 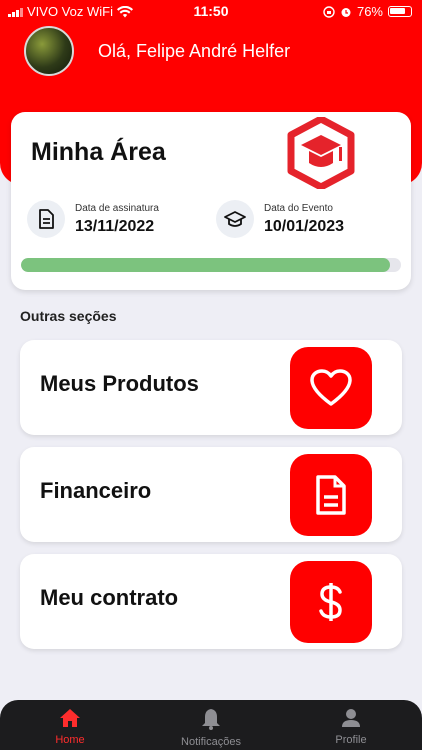 What do you see at coordinates (351, 740) in the screenshot?
I see `tab-profile-label: Profile` at bounding box center [351, 740].